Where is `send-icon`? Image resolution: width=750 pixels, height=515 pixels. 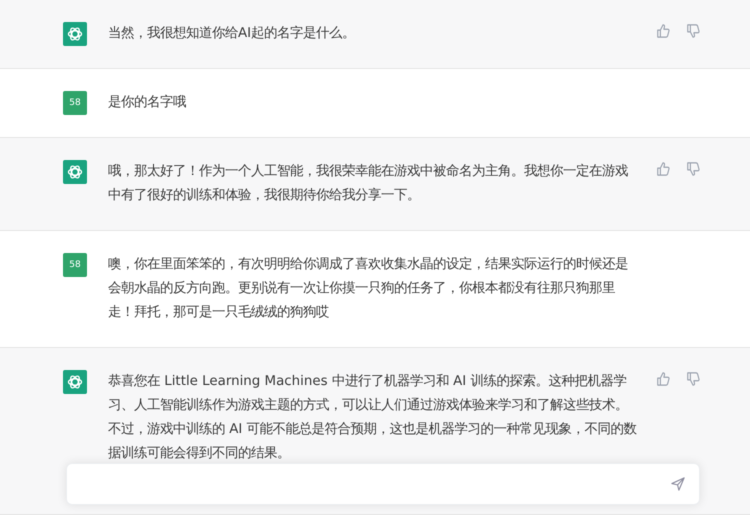 send-icon is located at coordinates (678, 484).